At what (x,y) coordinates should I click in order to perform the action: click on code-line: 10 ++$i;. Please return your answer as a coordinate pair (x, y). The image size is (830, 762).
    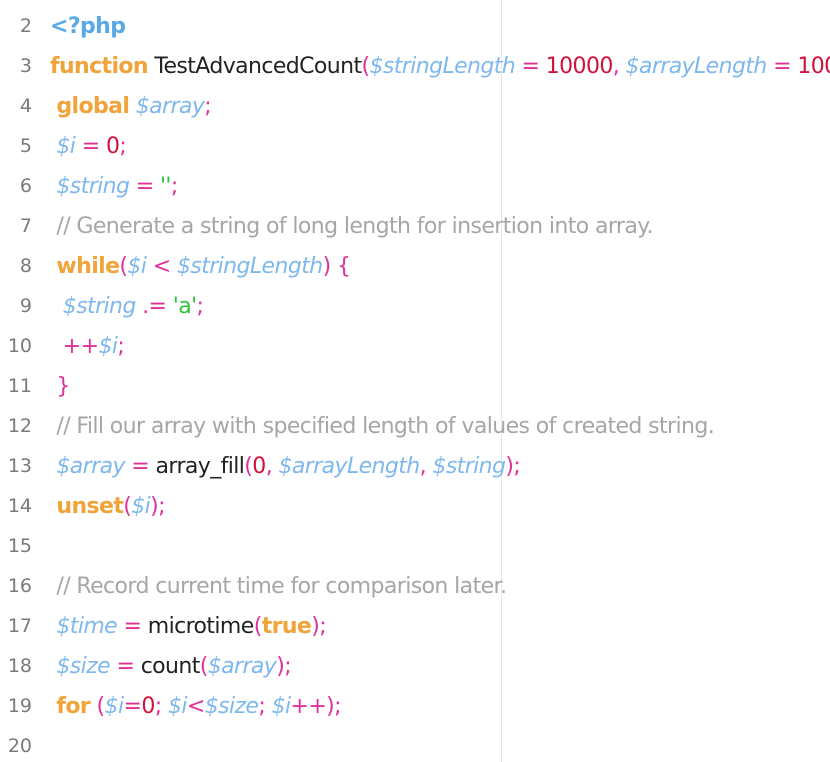
    Looking at the image, I should click on (415, 346).